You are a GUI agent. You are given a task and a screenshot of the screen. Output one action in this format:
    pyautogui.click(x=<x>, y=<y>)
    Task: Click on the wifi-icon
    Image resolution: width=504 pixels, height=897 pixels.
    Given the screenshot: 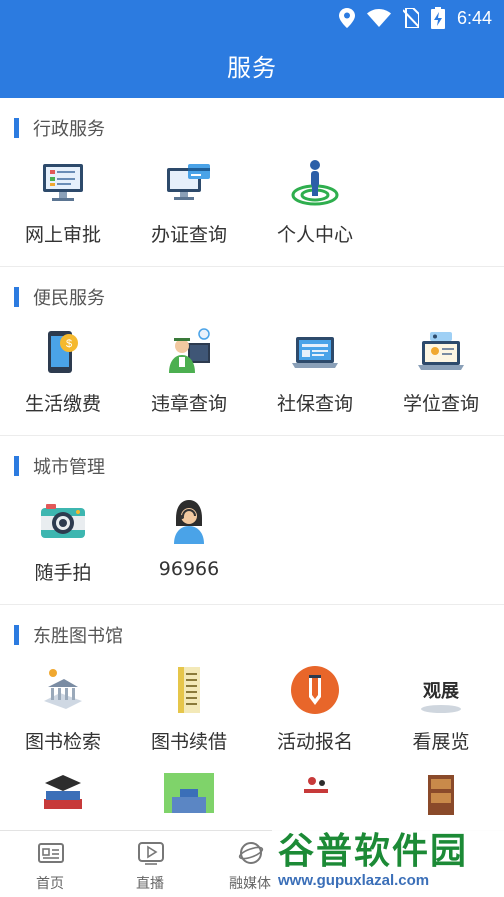 What is the action you would take?
    pyautogui.click(x=378, y=18)
    